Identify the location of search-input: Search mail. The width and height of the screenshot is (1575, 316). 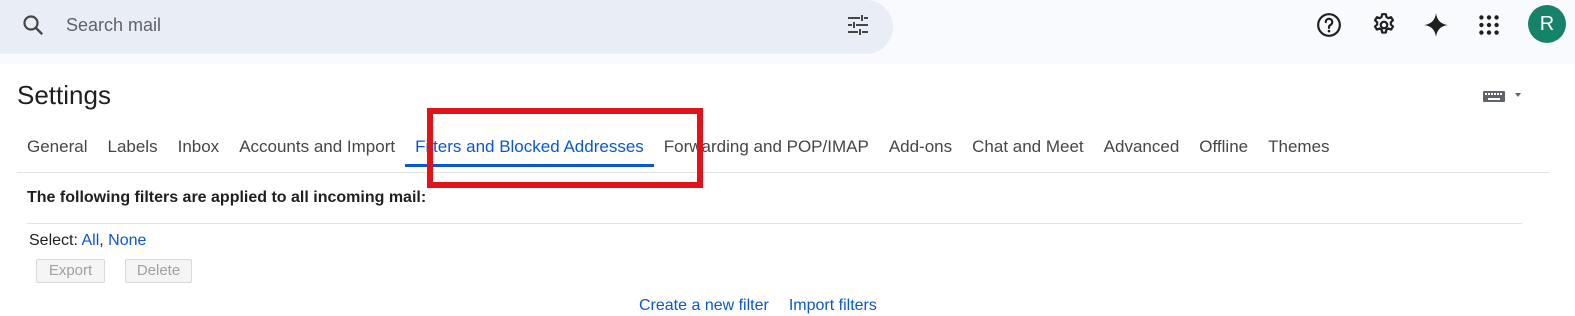
(113, 25).